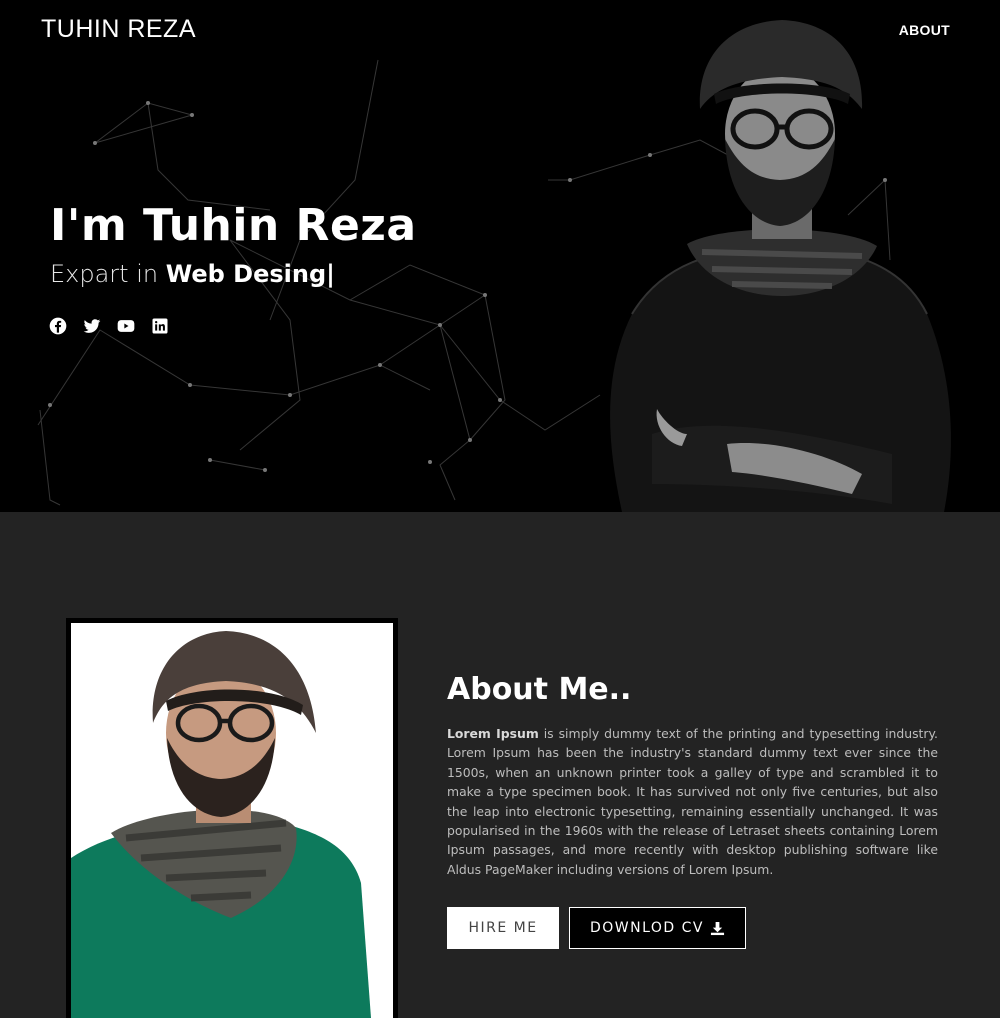 The height and width of the screenshot is (1018, 1000). I want to click on hire-me-button: HIRE ME, so click(503, 928).